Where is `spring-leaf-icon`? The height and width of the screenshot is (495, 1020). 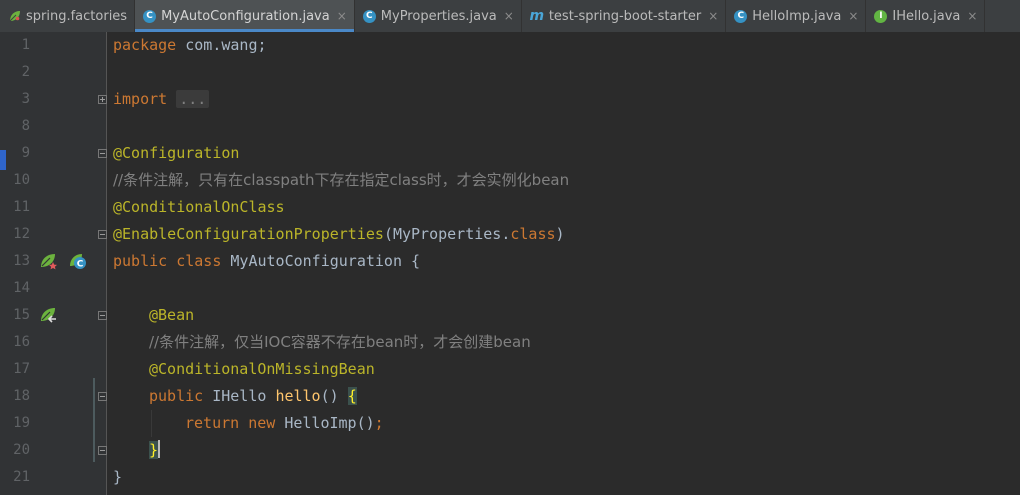
spring-leaf-icon is located at coordinates (14, 16).